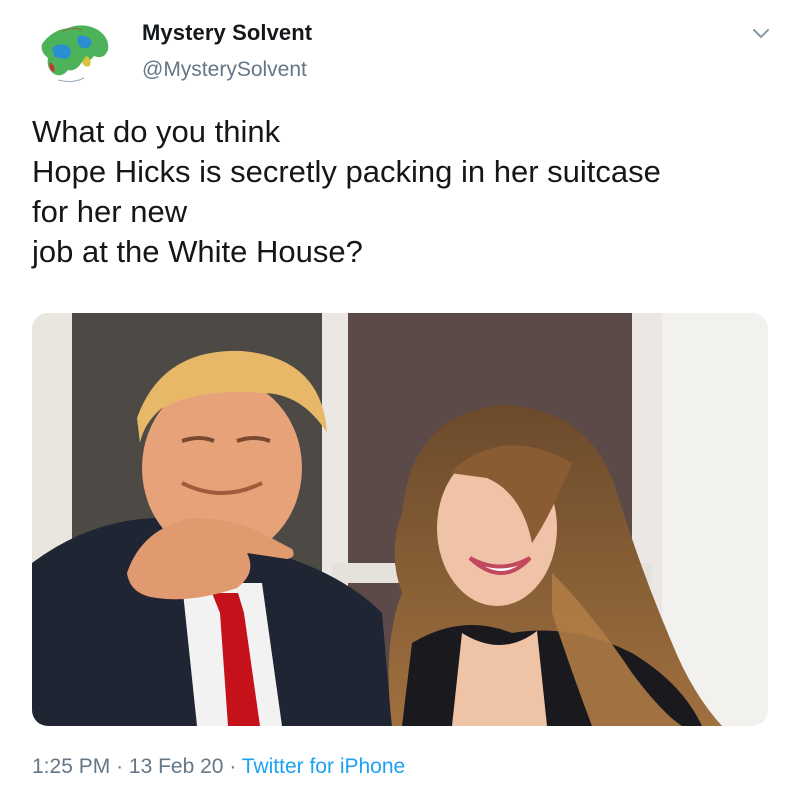  I want to click on avatar, so click(75, 55).